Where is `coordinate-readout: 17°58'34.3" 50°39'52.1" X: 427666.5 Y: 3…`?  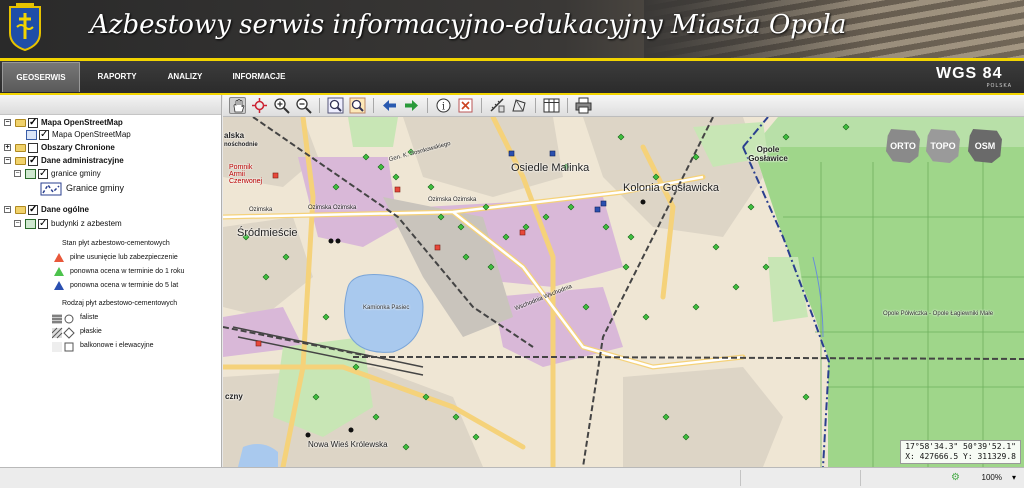 coordinate-readout: 17°58'34.3" 50°39'52.1" X: 427666.5 Y: 3… is located at coordinates (960, 452).